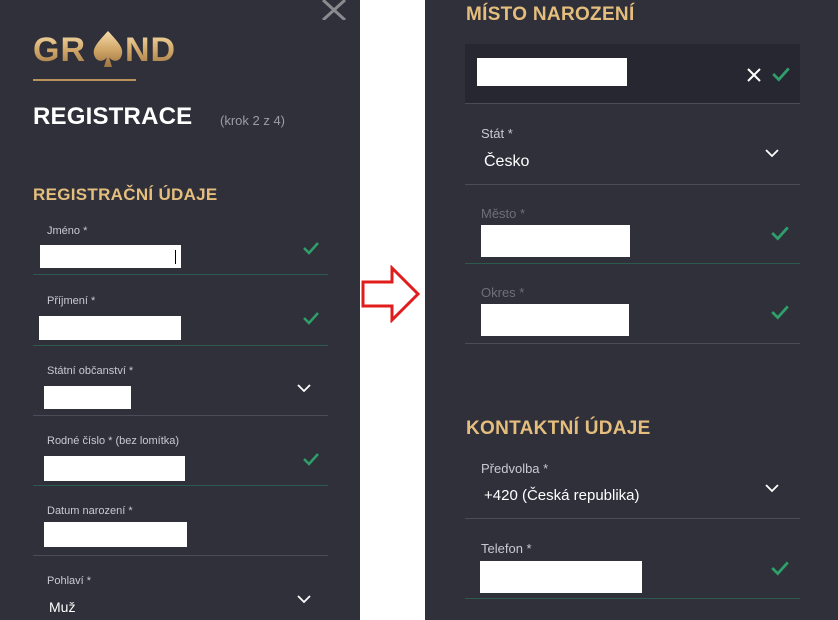 The height and width of the screenshot is (620, 838). Describe the element at coordinates (334, 10) in the screenshot. I see `close-icon` at that location.